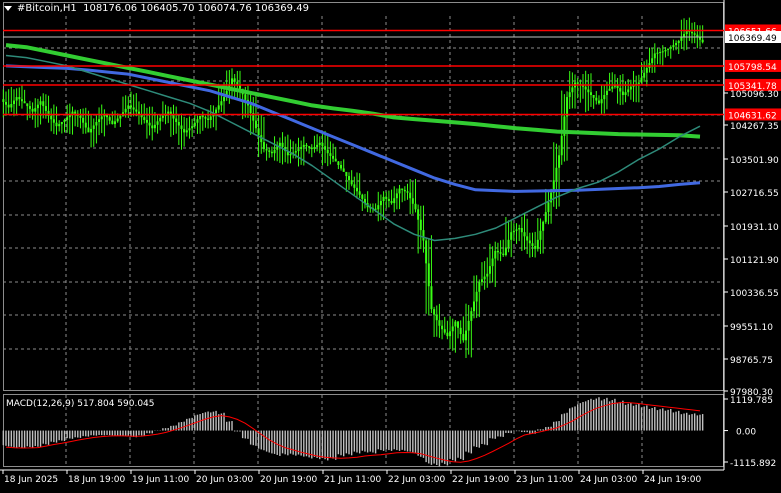 The height and width of the screenshot is (493, 781). I want to click on ohlc-readout: 108176.06 106405.70 106074.76 106369.49, so click(196, 8).